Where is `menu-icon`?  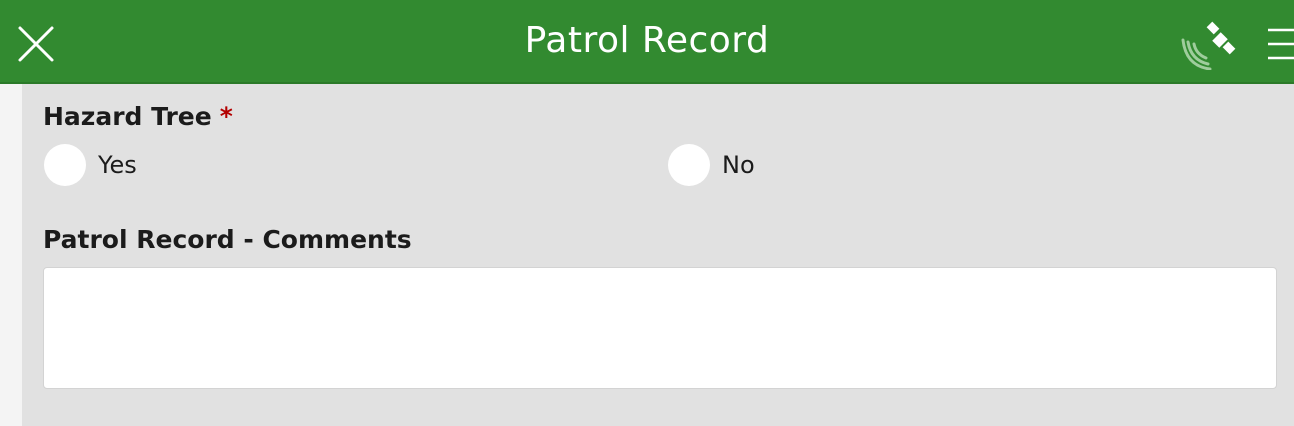
menu-icon is located at coordinates (1281, 44).